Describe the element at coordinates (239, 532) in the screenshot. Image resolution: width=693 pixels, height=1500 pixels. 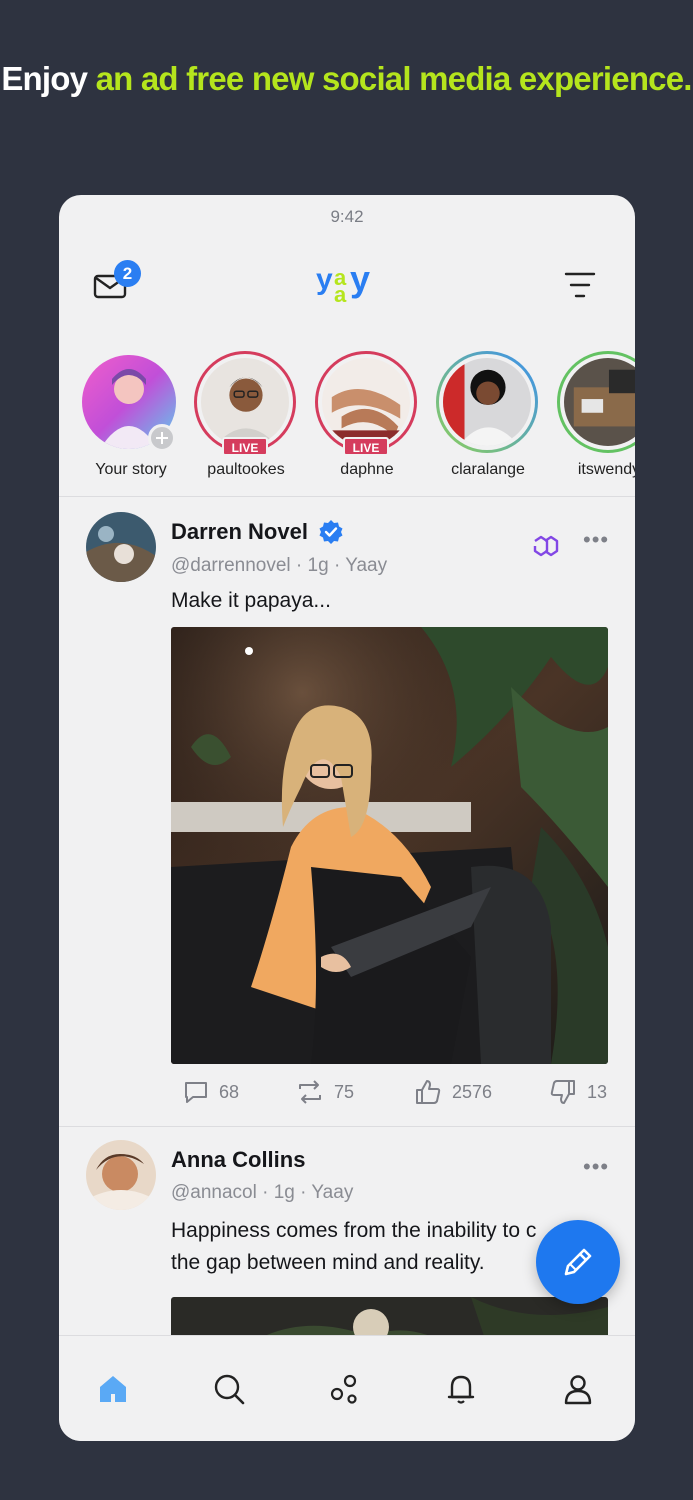
I see `author-name: Darren Novel` at that location.